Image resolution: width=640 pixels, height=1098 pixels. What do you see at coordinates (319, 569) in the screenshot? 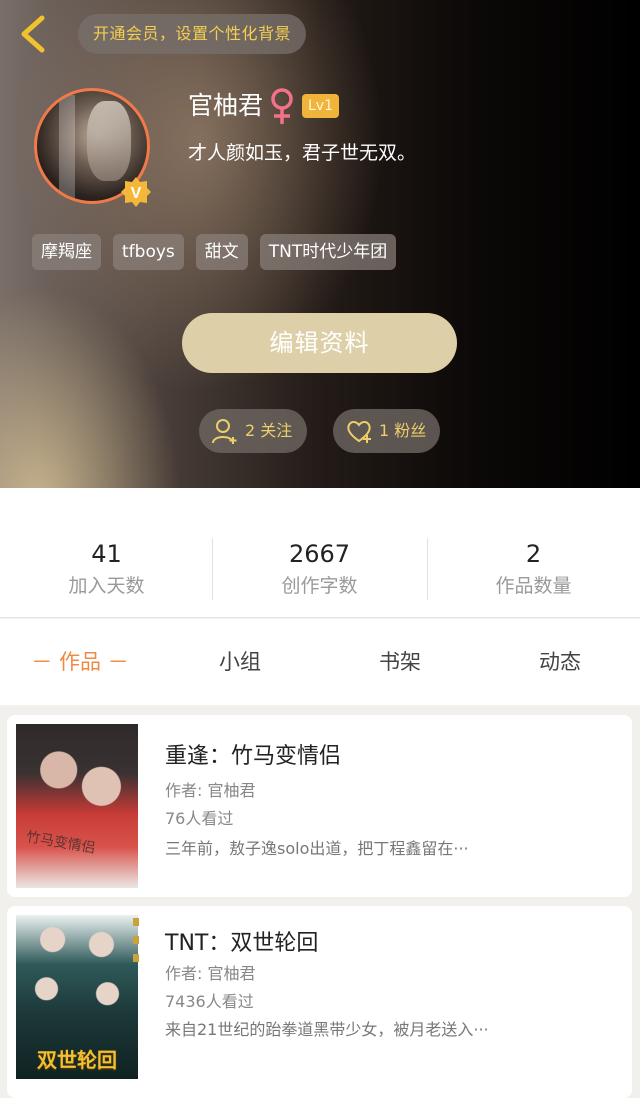
I see `stat-words: 2667 创作字数` at bounding box center [319, 569].